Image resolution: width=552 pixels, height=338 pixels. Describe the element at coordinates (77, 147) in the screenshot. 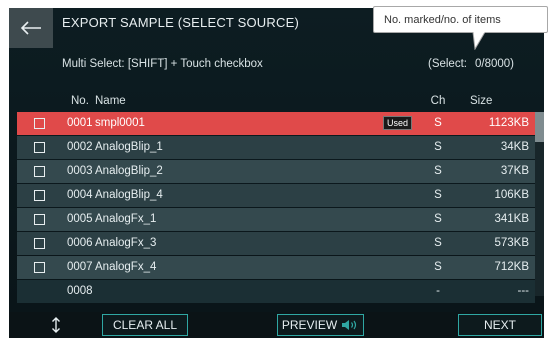

I see `row-no: 0002` at that location.